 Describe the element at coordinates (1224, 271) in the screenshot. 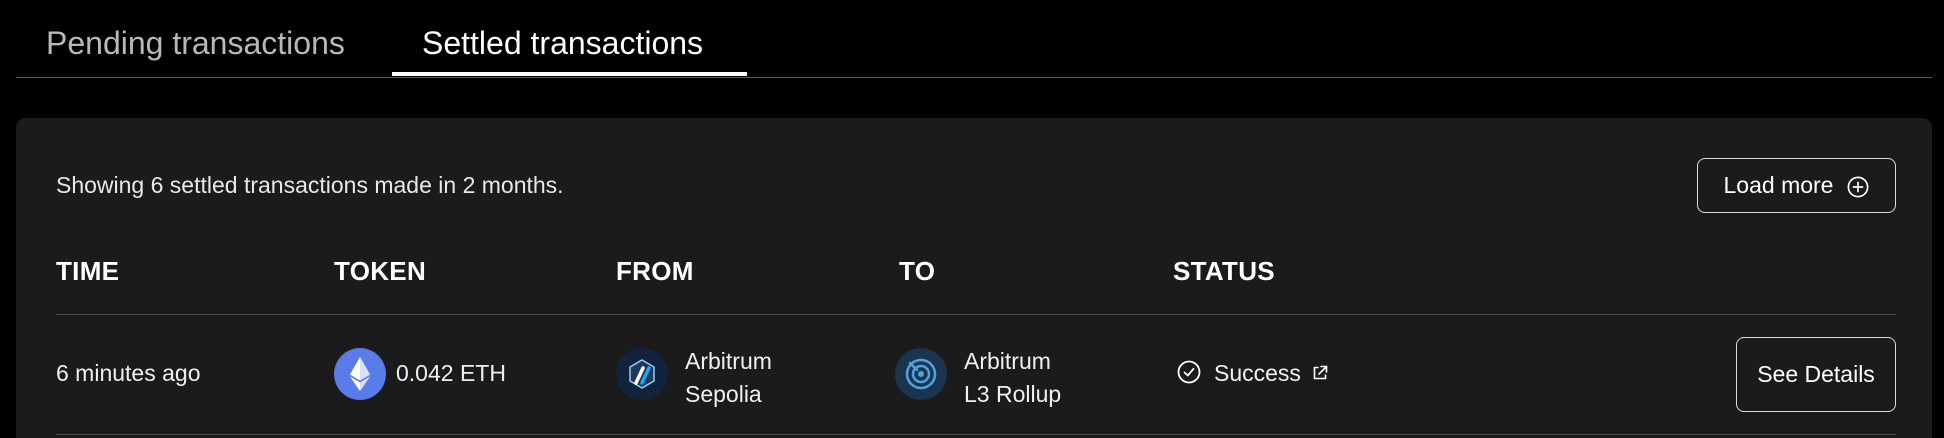

I see `column-header-status: STATUS` at that location.